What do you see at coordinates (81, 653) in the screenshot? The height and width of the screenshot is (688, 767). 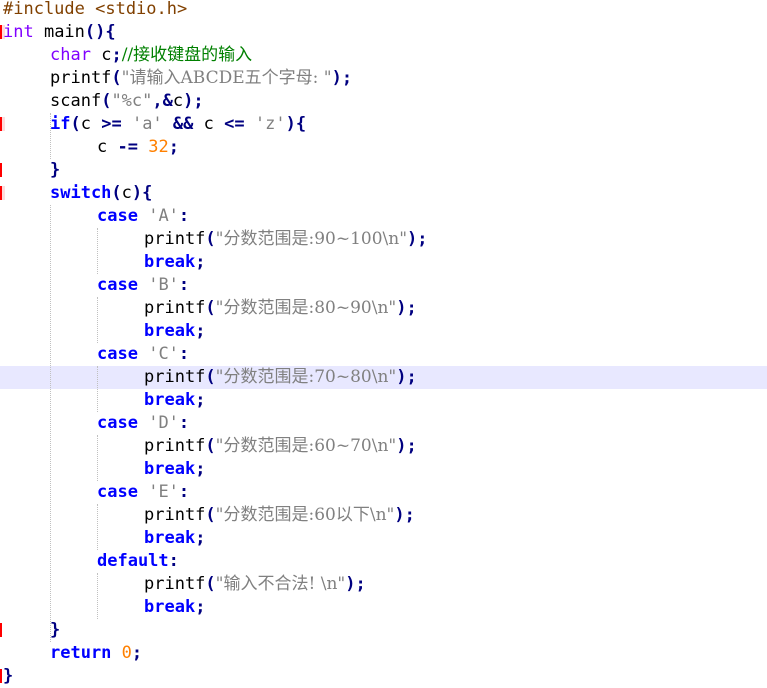 I see `code-token: return` at bounding box center [81, 653].